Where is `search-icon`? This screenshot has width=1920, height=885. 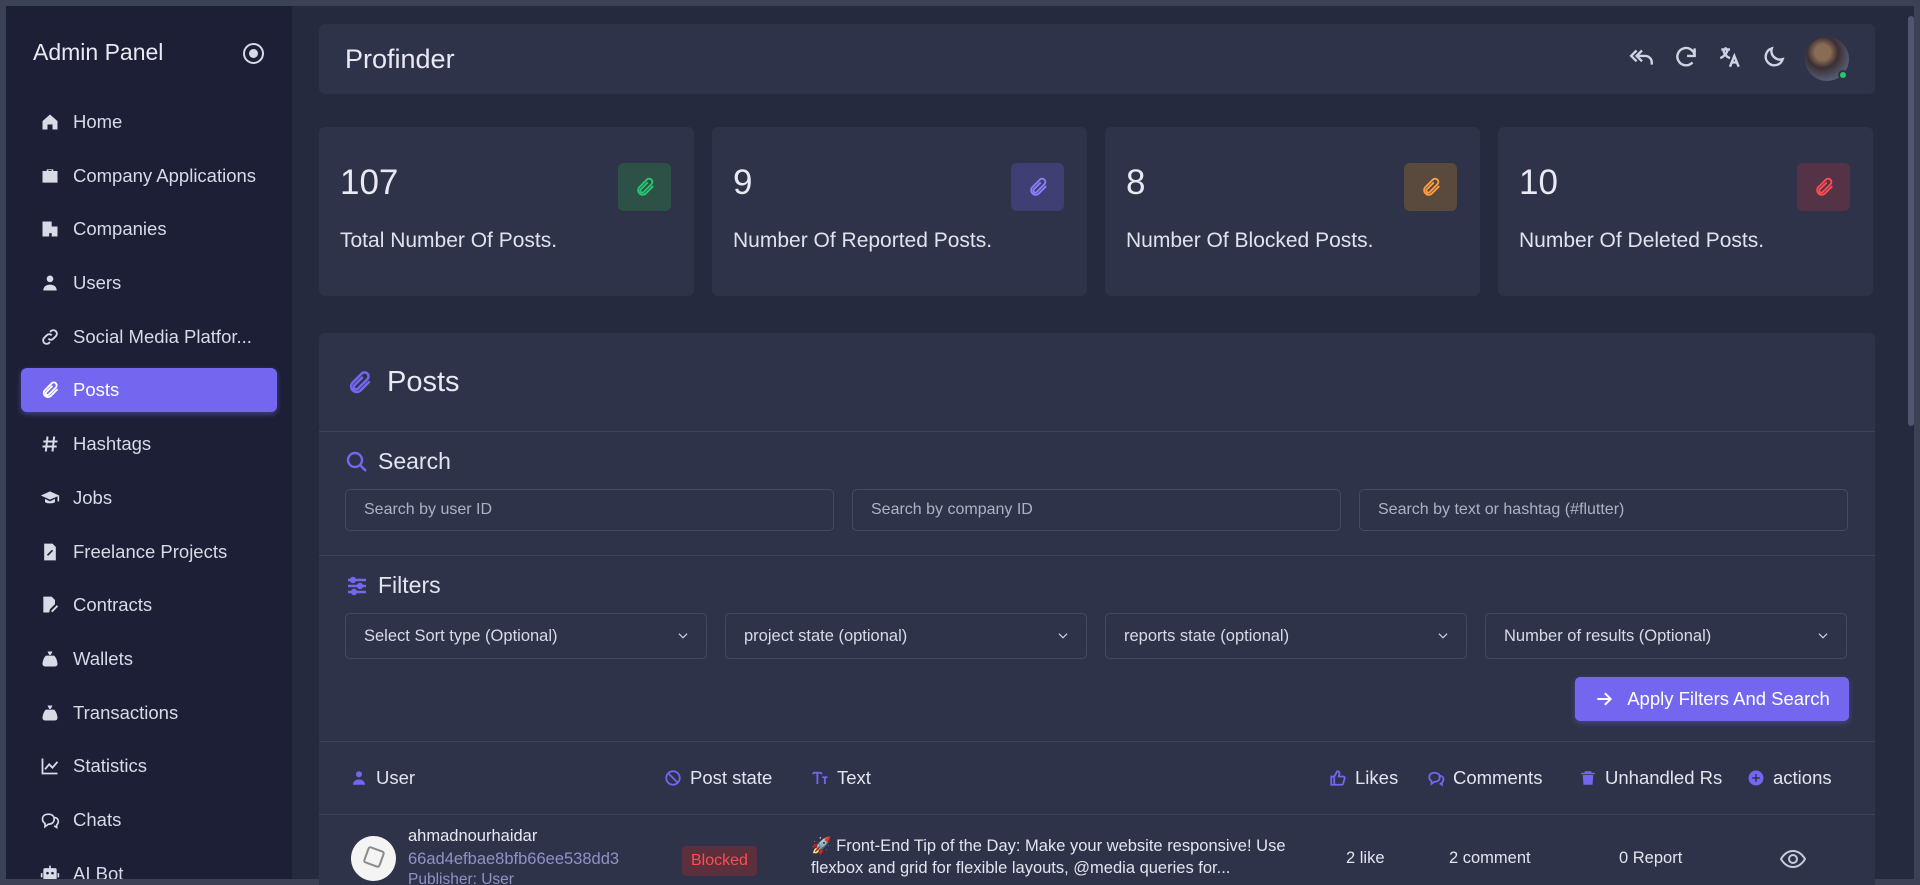 search-icon is located at coordinates (356, 461).